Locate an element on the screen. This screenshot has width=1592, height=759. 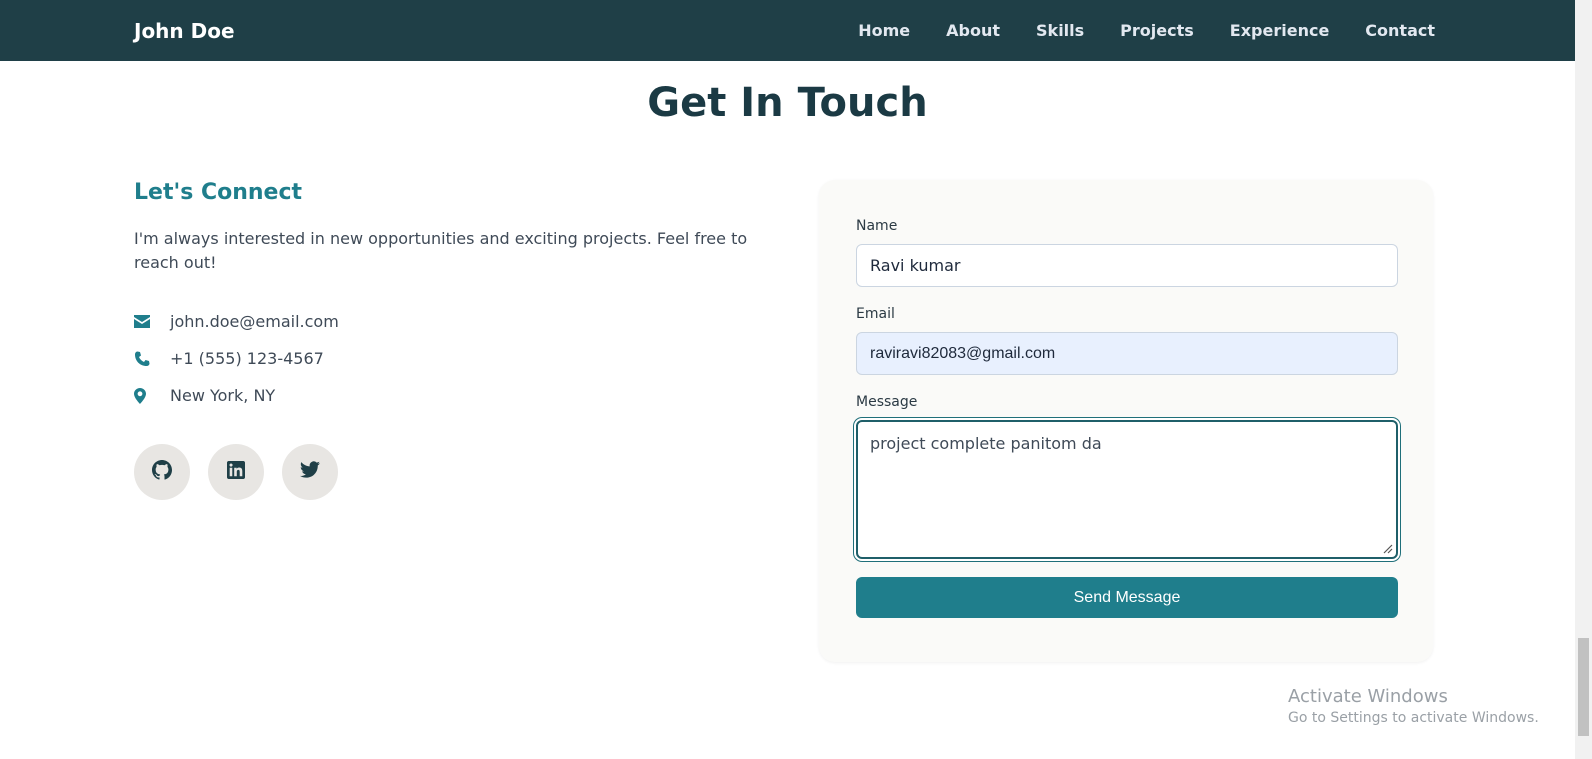
nav-link-projects: Projects is located at coordinates (1157, 30).